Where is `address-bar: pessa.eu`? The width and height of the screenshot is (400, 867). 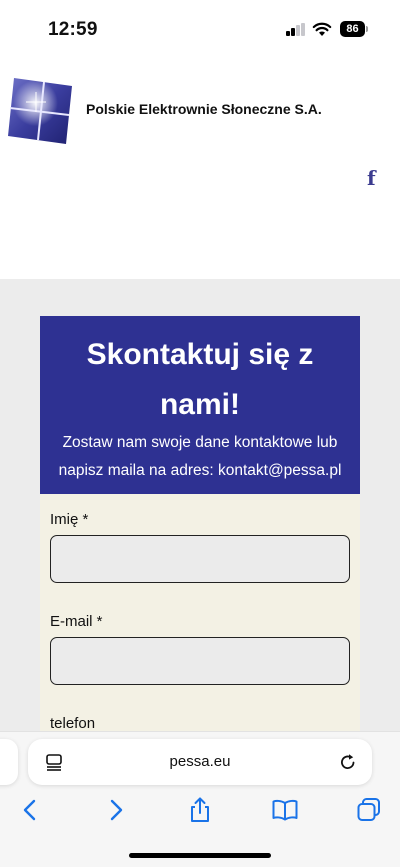 address-bar: pessa.eu is located at coordinates (200, 762).